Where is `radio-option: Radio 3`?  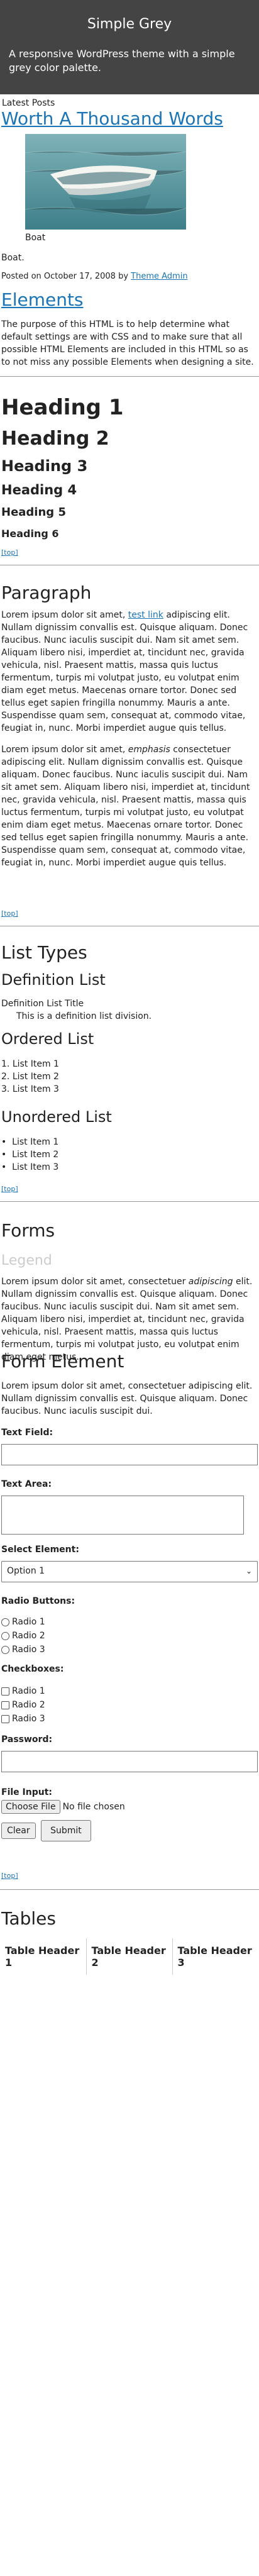
radio-option: Radio 3 is located at coordinates (24, 1650).